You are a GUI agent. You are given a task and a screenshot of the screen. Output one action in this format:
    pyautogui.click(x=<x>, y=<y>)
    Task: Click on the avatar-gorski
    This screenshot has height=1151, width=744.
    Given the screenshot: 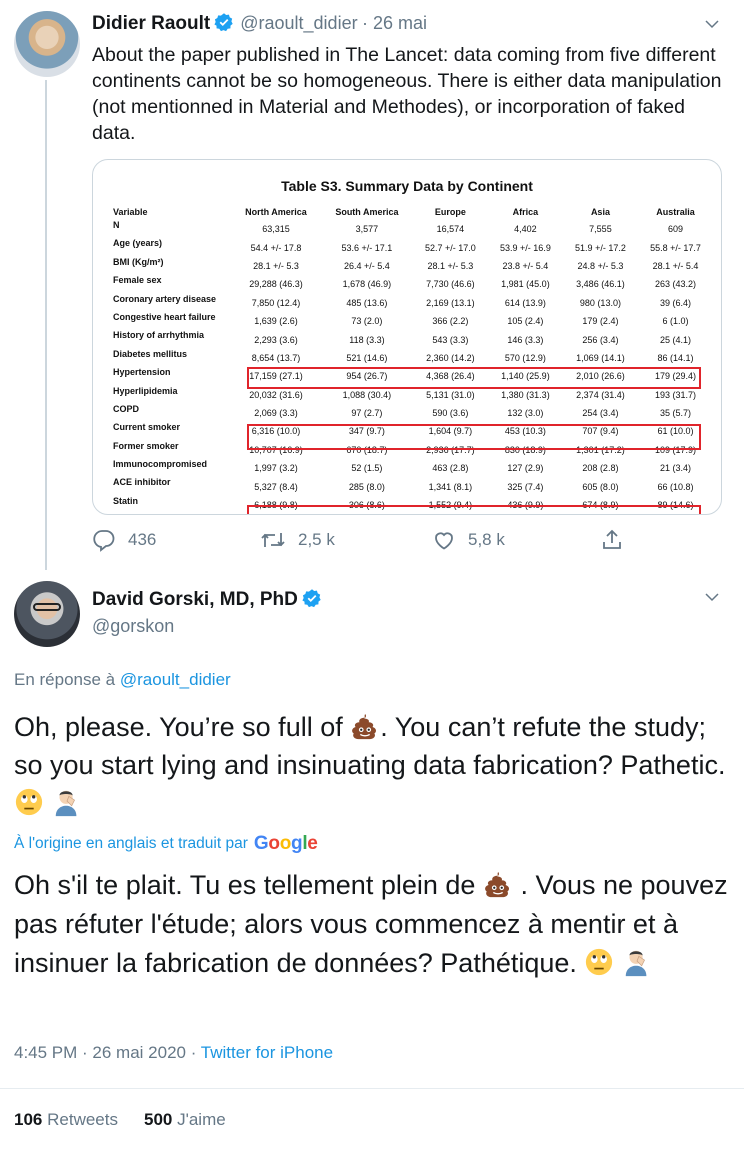 What is the action you would take?
    pyautogui.click(x=47, y=614)
    